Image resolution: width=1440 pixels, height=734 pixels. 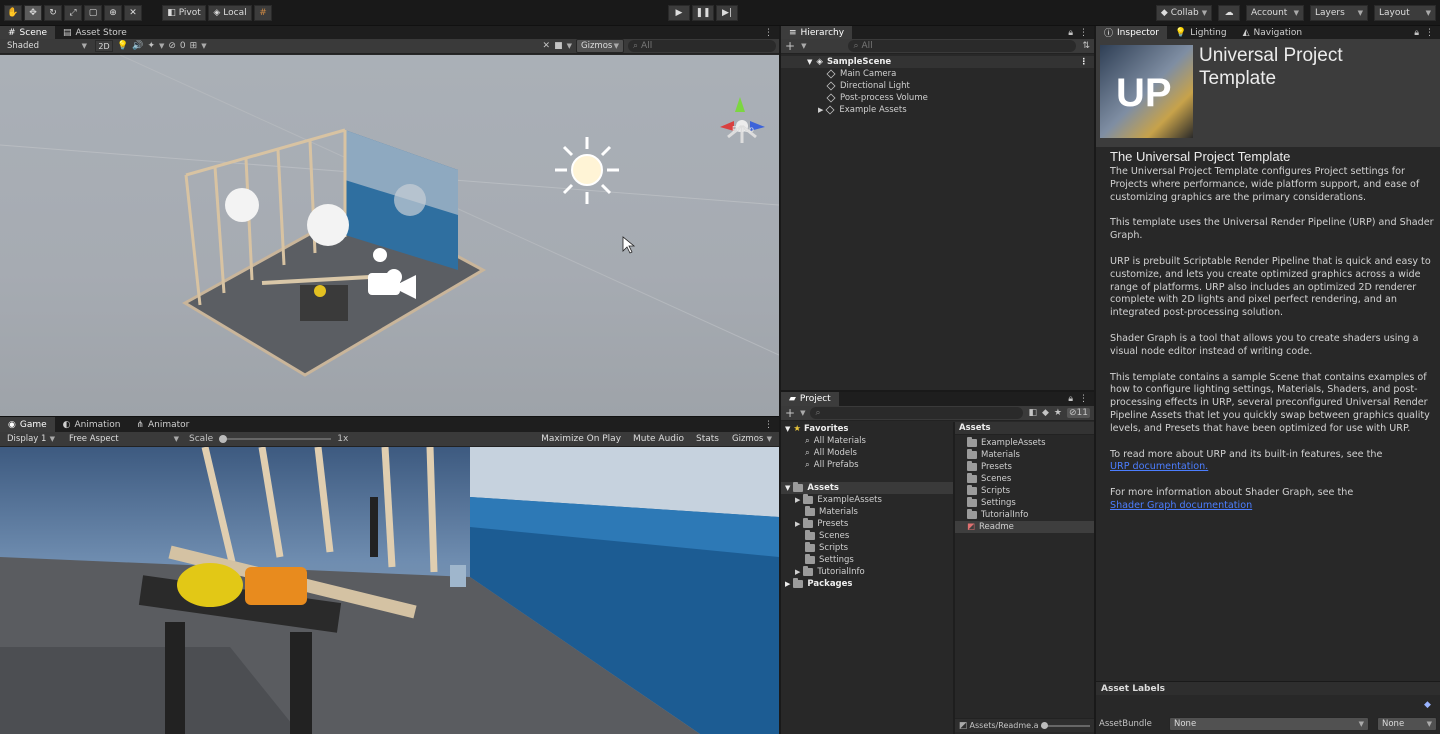 I want to click on filter-type-icon: ◧, so click(x=1032, y=413).